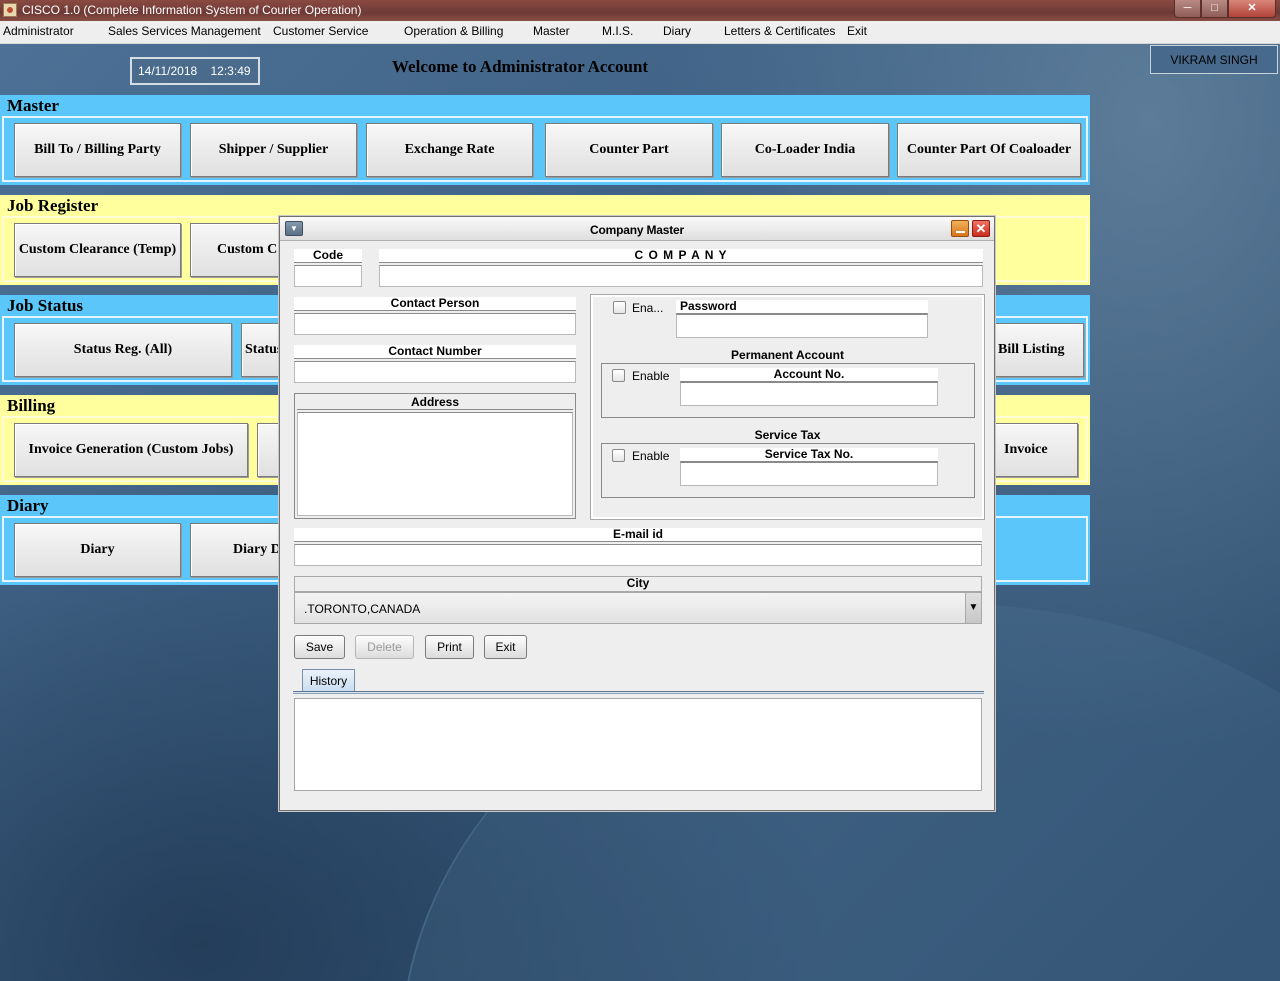  What do you see at coordinates (33, 105) in the screenshot?
I see `section-title: Master` at bounding box center [33, 105].